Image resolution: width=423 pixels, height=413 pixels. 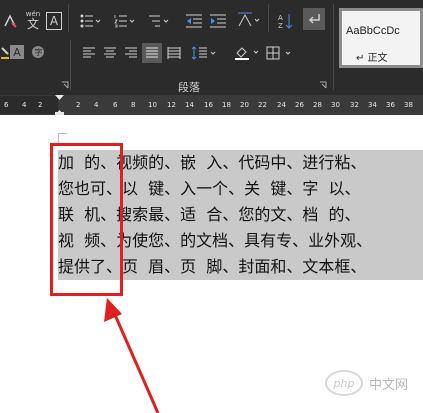 What do you see at coordinates (366, 383) in the screenshot?
I see `watermark: php 中文网` at bounding box center [366, 383].